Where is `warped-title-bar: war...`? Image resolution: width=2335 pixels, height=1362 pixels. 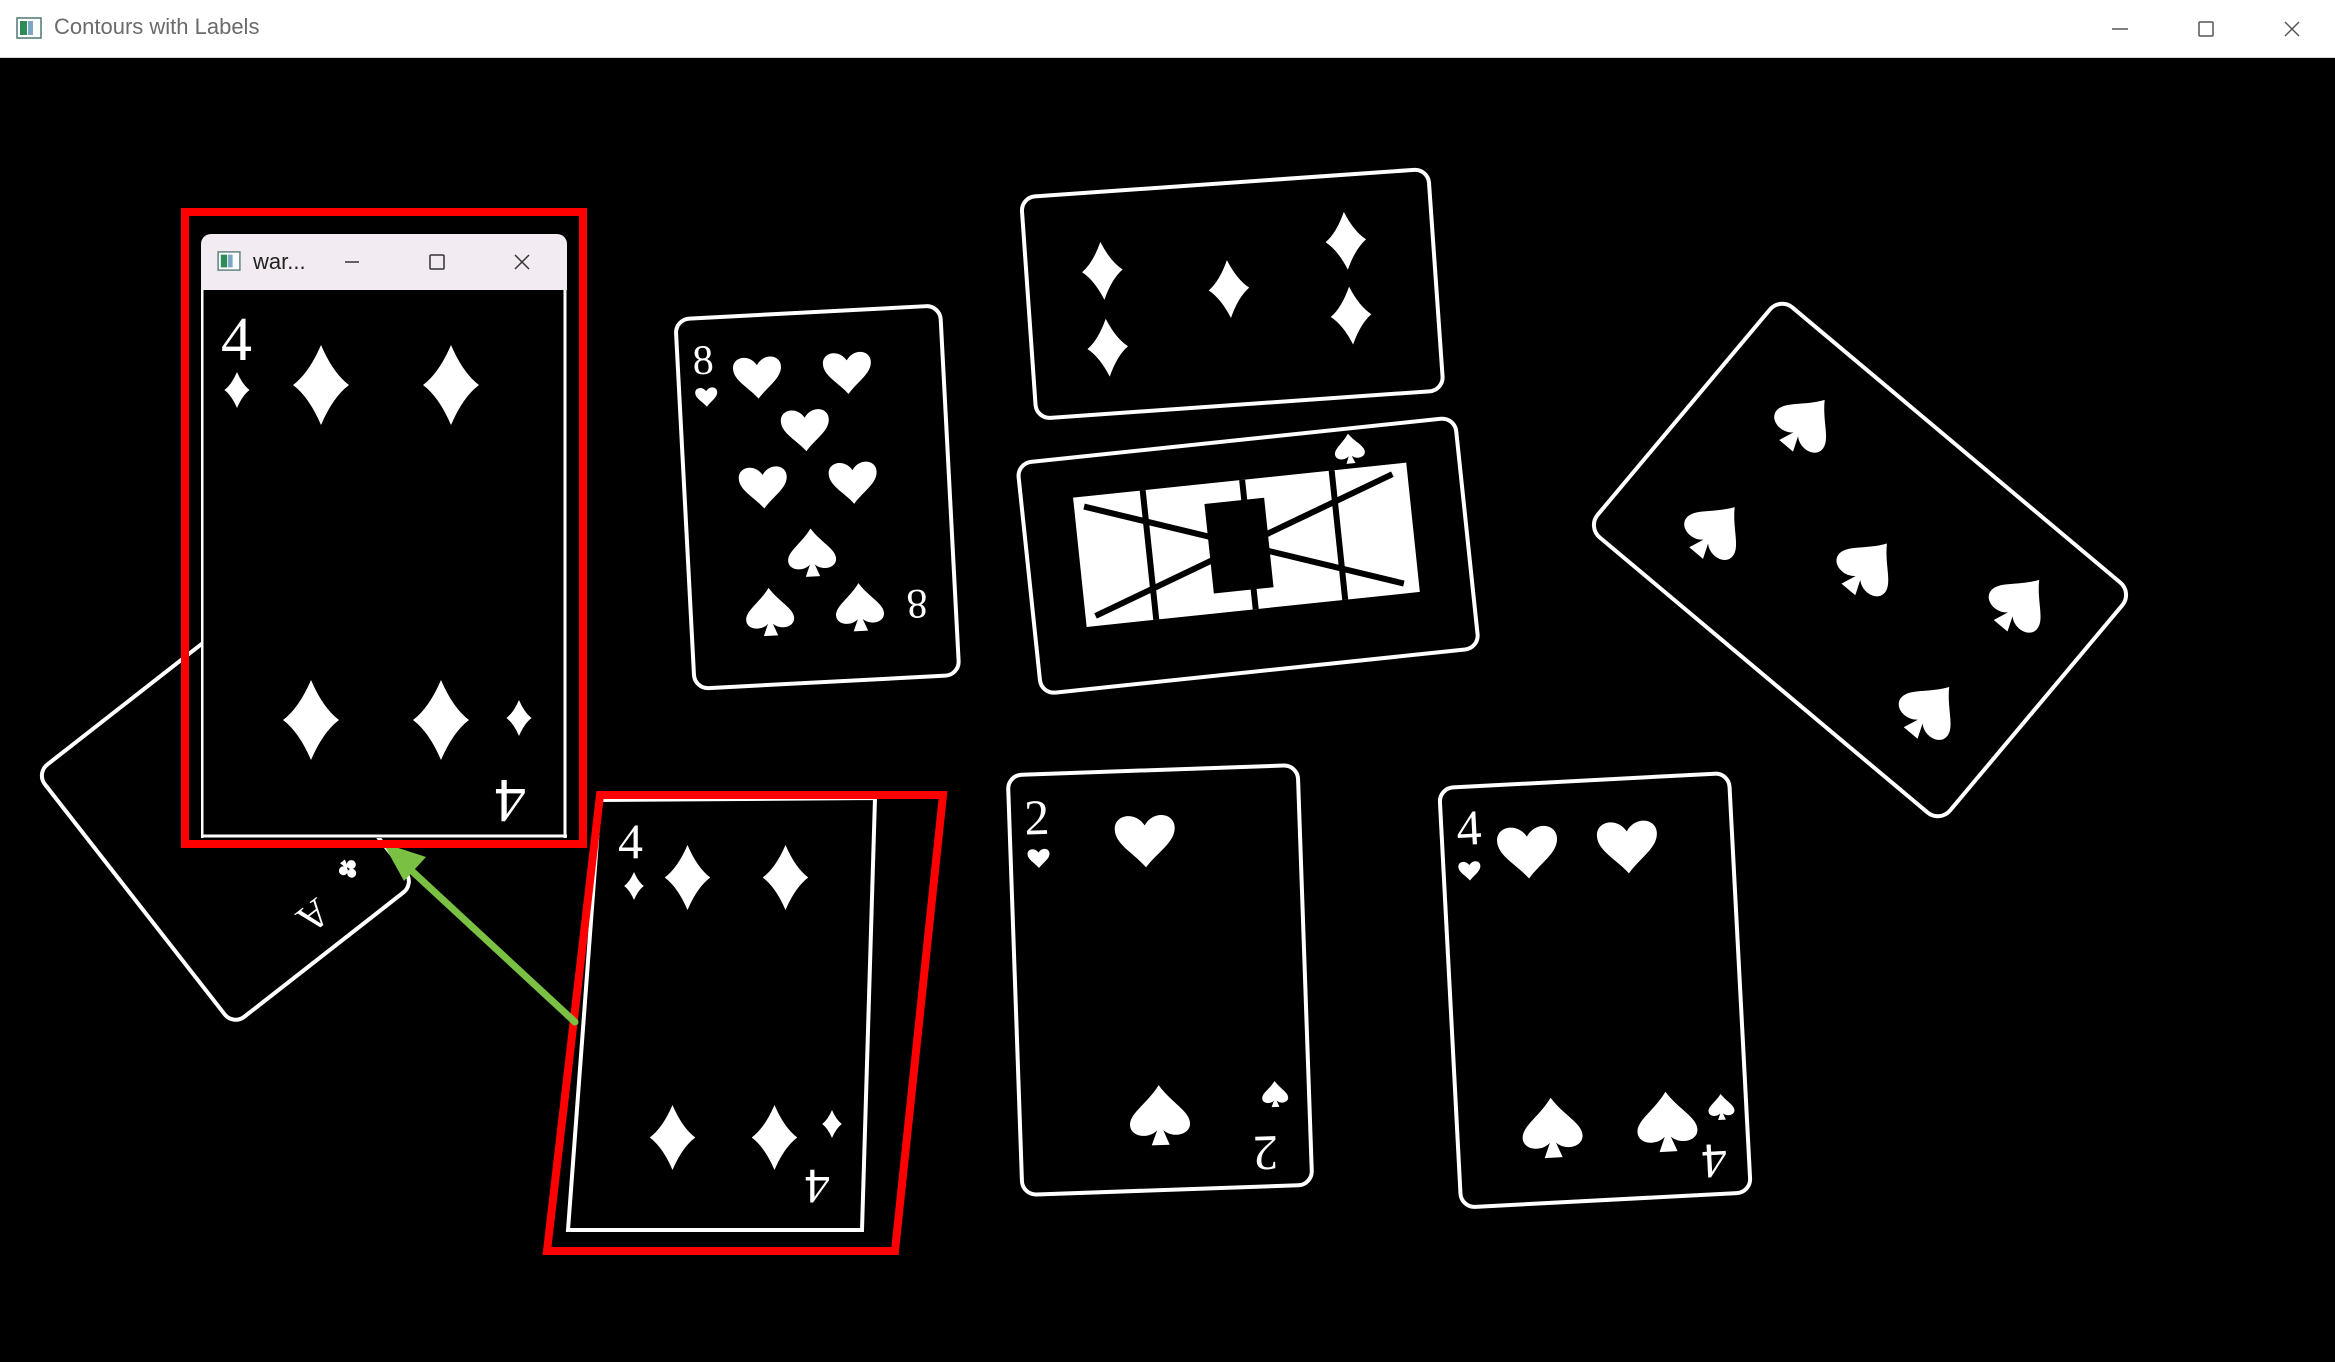
warped-title-bar: war... is located at coordinates (384, 262).